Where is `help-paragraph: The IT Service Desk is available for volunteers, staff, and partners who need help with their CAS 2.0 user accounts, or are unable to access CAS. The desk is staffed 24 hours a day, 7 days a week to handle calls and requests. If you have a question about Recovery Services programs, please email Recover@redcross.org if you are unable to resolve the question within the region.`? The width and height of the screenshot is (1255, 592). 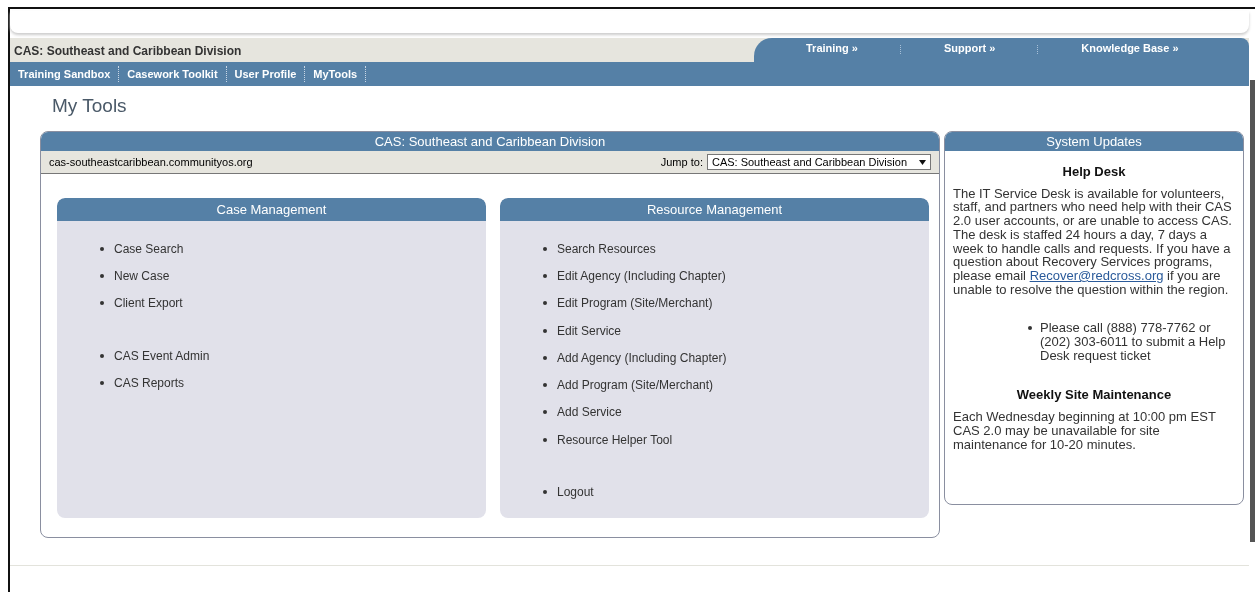 help-paragraph: The IT Service Desk is available for volunteers, staff, and partners who need help with their CAS 2.0 user accounts, or are unable to access CAS. The desk is staffed 24 hours a day, 7 days a week to handle calls and requests. If you have a question about Recovery Services programs, please email Recover@redcross.org if you are unable to resolve the question within the region. is located at coordinates (1093, 241).